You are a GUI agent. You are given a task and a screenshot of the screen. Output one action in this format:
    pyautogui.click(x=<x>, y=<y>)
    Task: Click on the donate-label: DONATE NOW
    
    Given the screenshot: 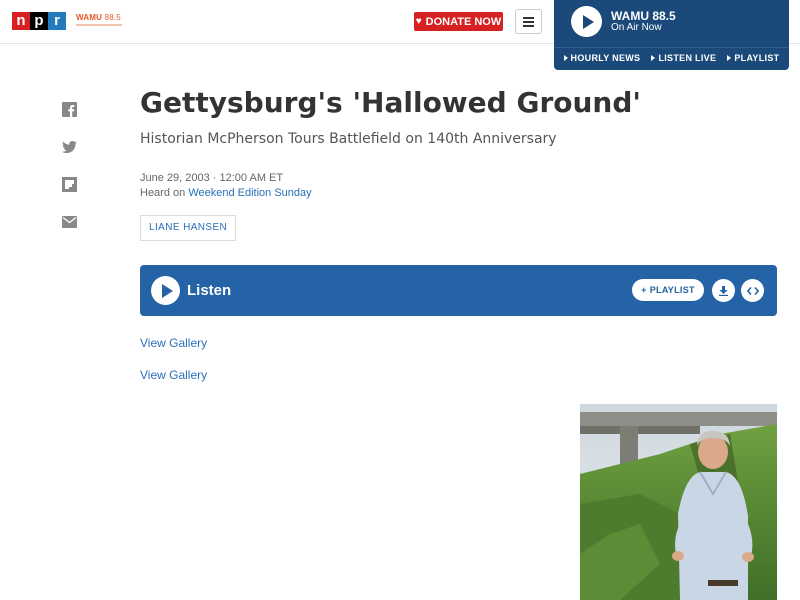 What is the action you would take?
    pyautogui.click(x=463, y=21)
    